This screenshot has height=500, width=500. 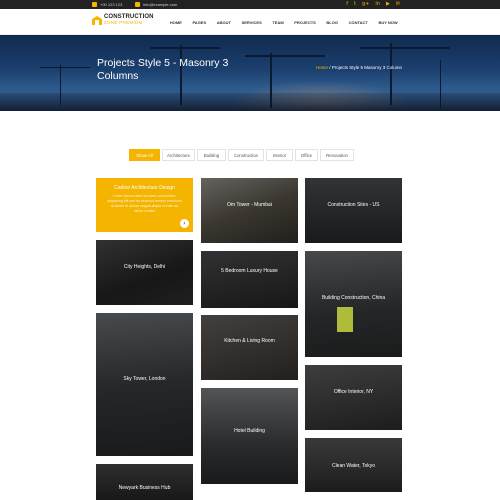 I want to click on project-title: 5 Bedroom Luxury House, so click(x=249, y=271).